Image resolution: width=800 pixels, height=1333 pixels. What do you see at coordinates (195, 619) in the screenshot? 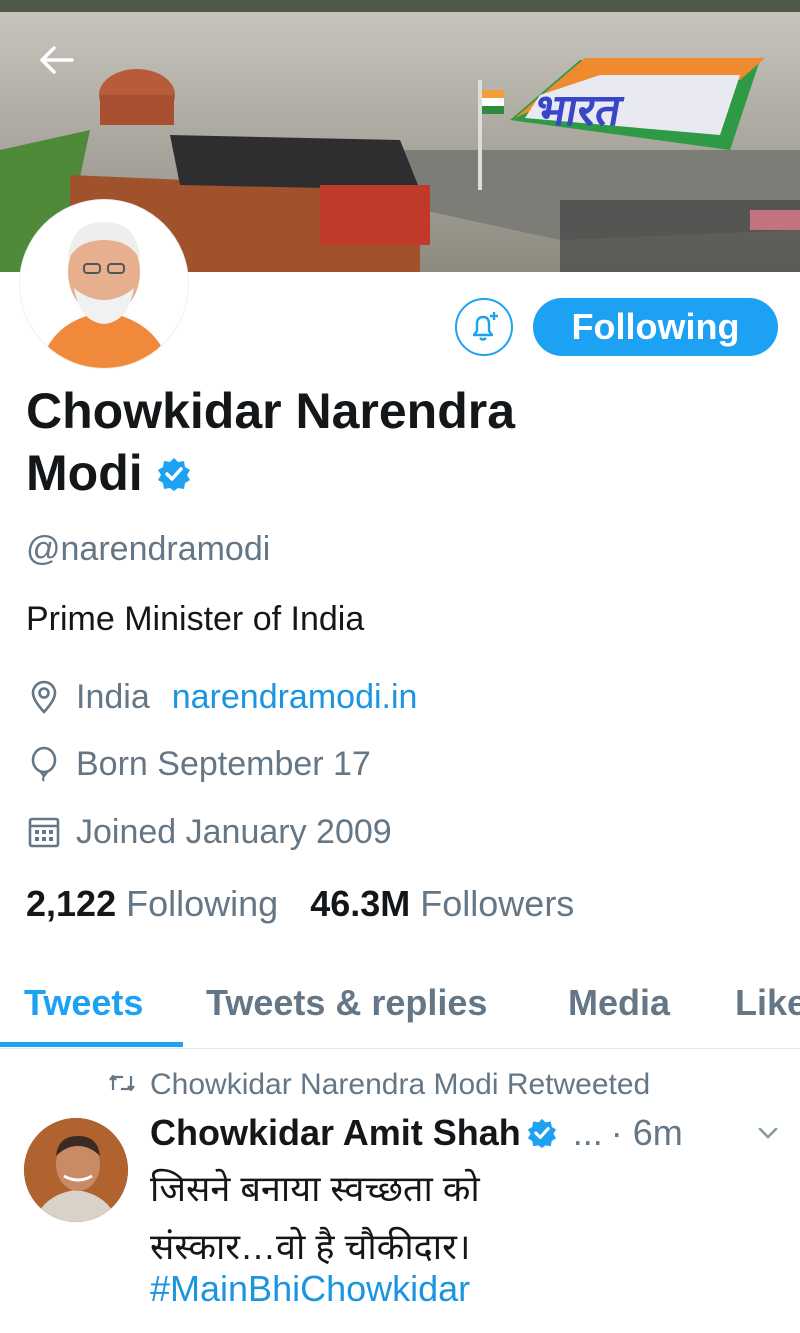
I see `profile-bio: Prime Minister of India` at bounding box center [195, 619].